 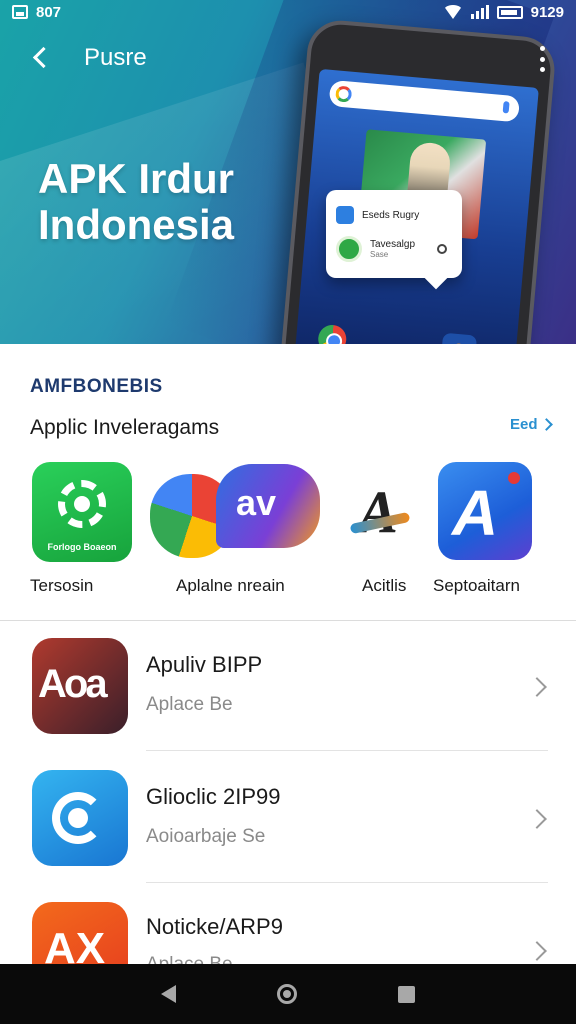 I want to click on featured-app-label: Aplalne nreain, so click(x=230, y=586).